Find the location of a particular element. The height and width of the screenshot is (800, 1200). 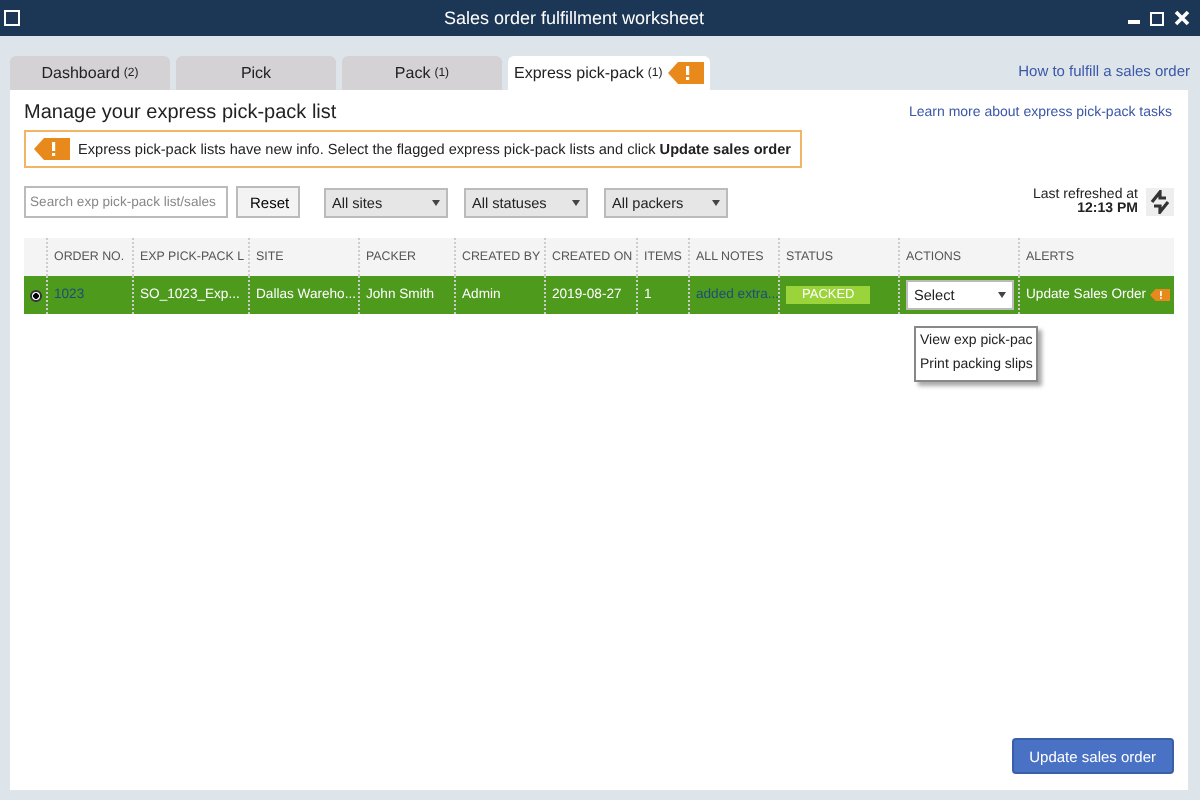

radio-button is located at coordinates (36, 295).